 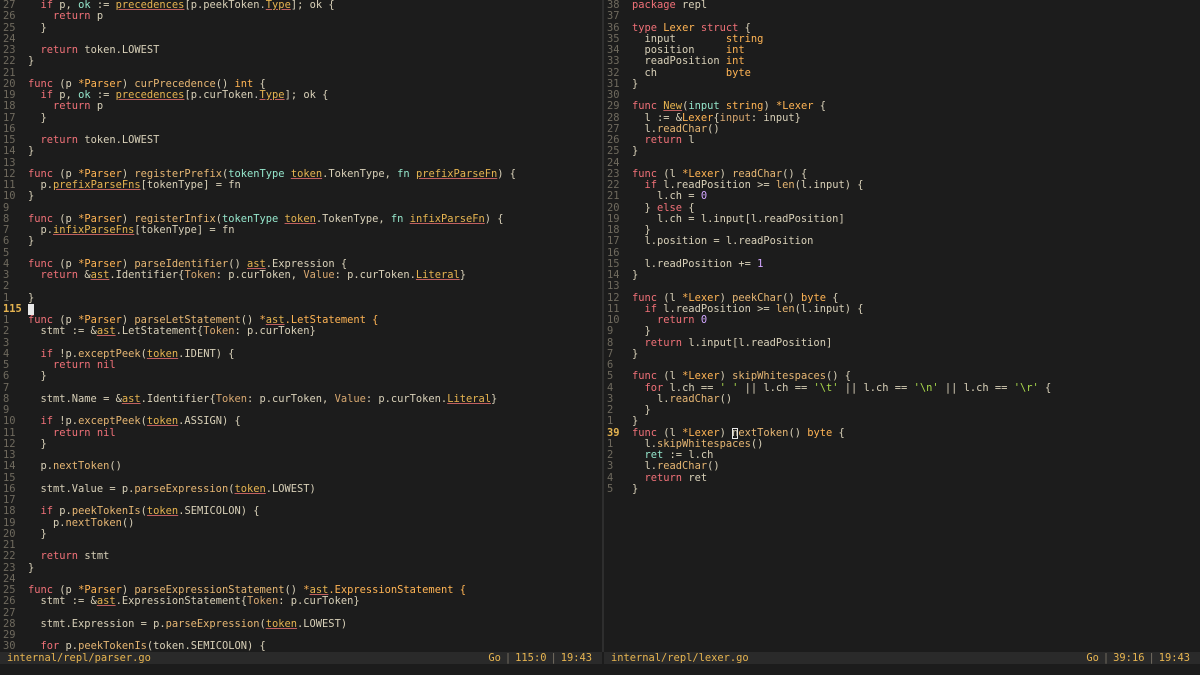 What do you see at coordinates (902, 354) in the screenshot?
I see `code-line: 7}` at bounding box center [902, 354].